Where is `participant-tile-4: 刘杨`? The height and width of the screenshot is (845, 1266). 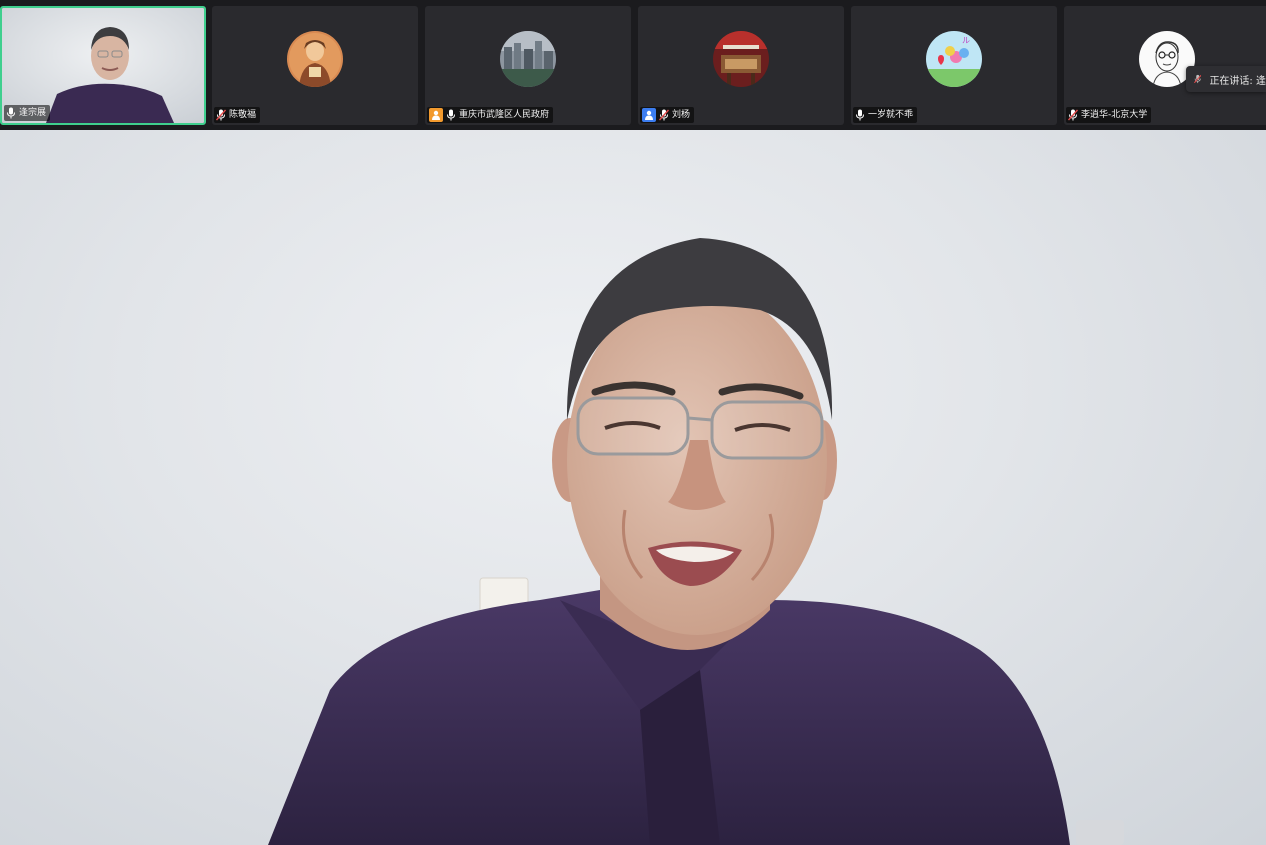 participant-tile-4: 刘杨 is located at coordinates (741, 65).